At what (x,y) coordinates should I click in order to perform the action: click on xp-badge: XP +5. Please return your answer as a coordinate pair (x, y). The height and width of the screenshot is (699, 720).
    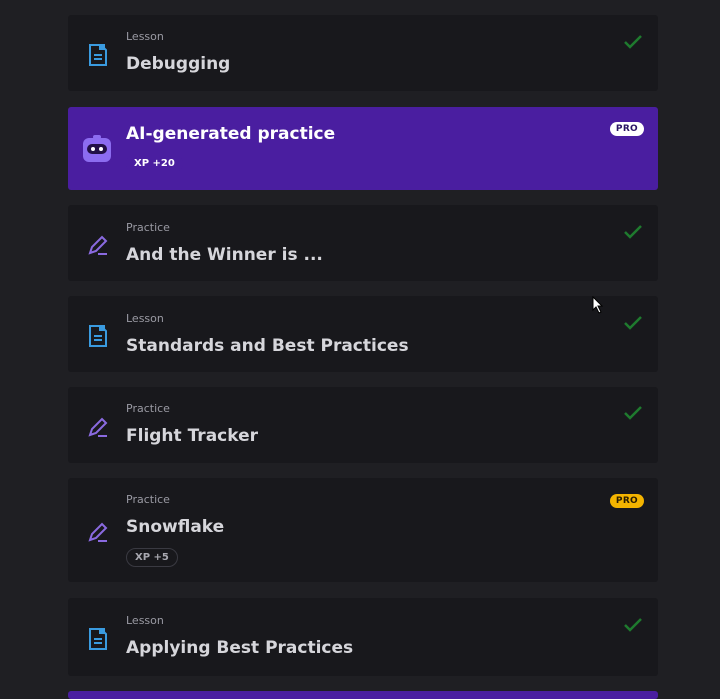
    Looking at the image, I should click on (152, 557).